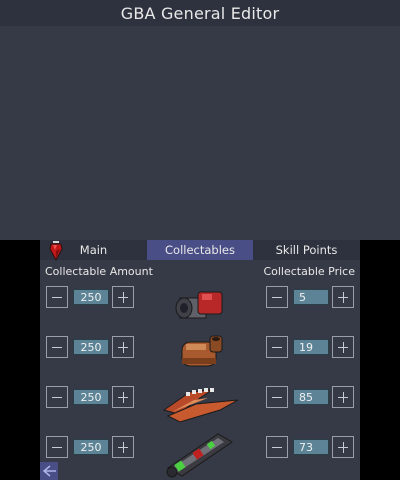  Describe the element at coordinates (311, 397) in the screenshot. I see `price-value: 85` at that location.